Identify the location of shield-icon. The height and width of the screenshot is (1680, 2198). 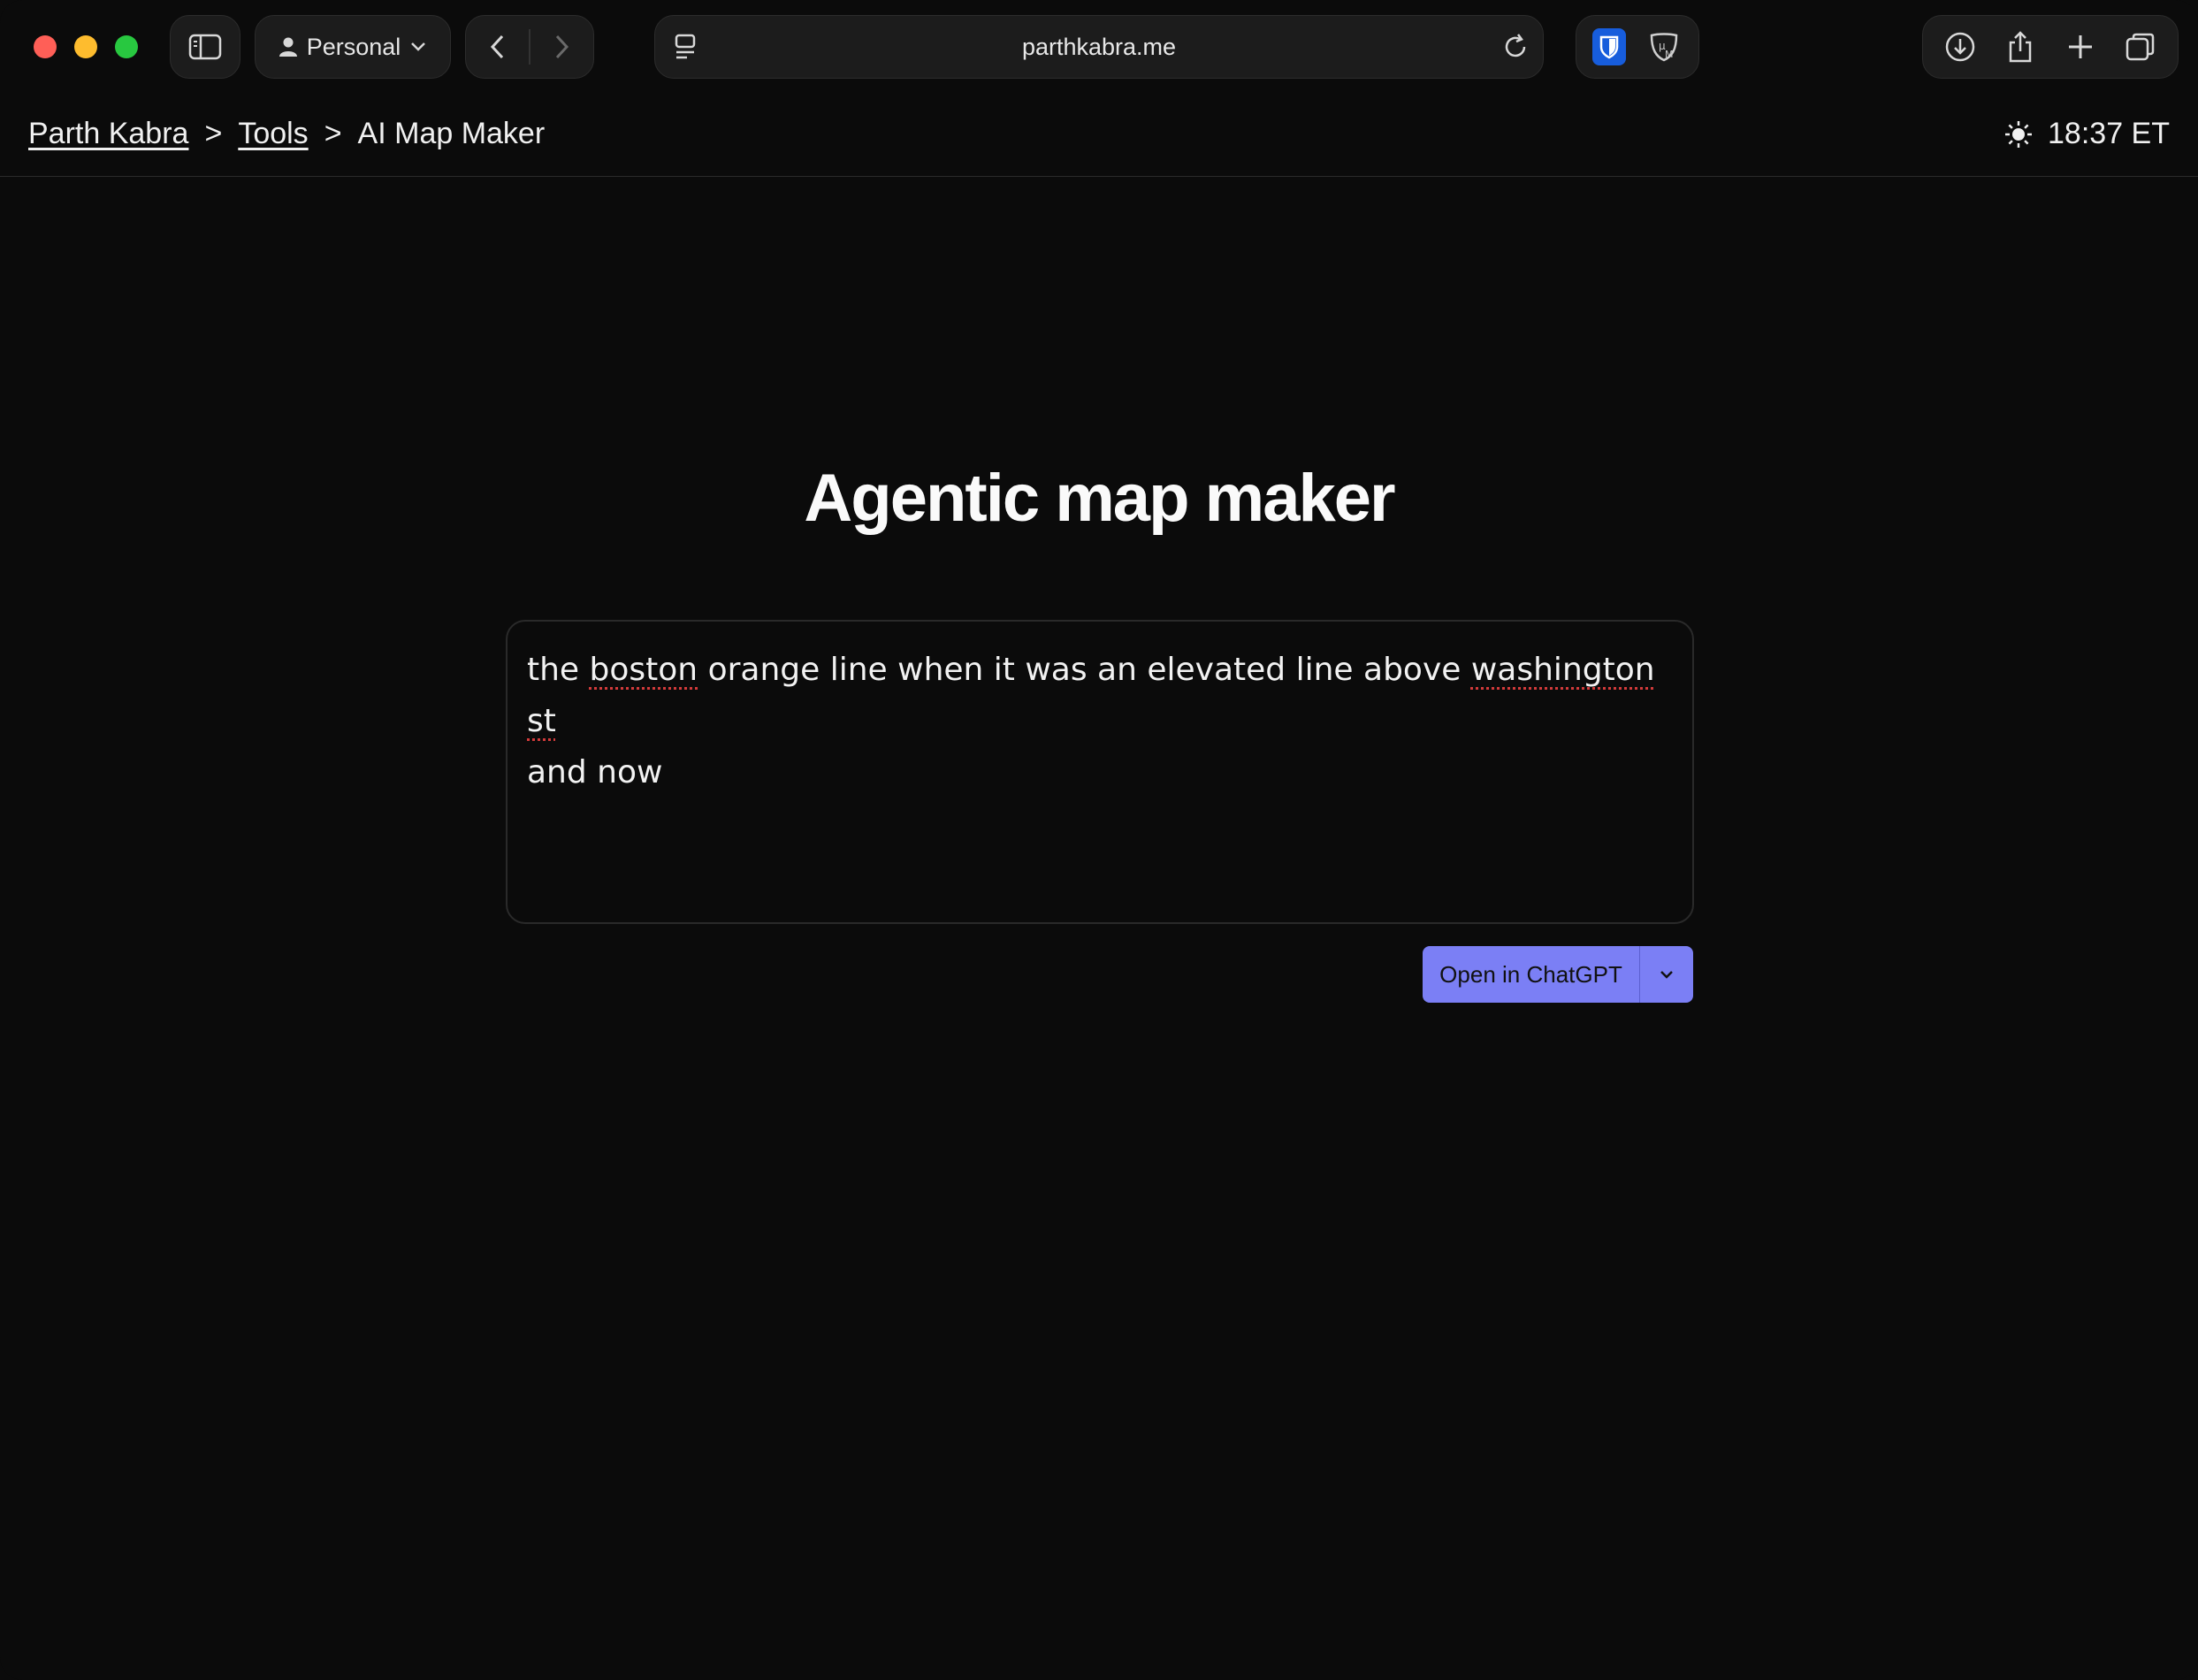
(1609, 47).